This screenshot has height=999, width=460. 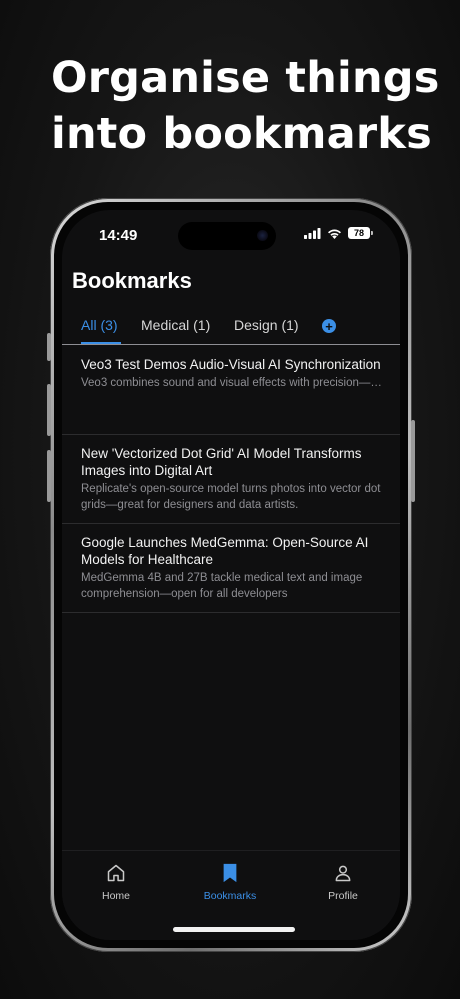 What do you see at coordinates (101, 343) in the screenshot?
I see `active-tab-indicator` at bounding box center [101, 343].